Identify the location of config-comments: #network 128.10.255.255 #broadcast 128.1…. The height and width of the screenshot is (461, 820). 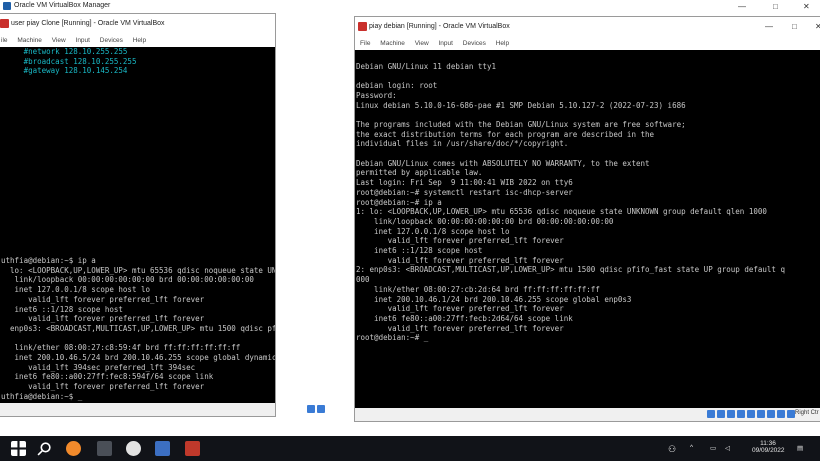
(80, 61).